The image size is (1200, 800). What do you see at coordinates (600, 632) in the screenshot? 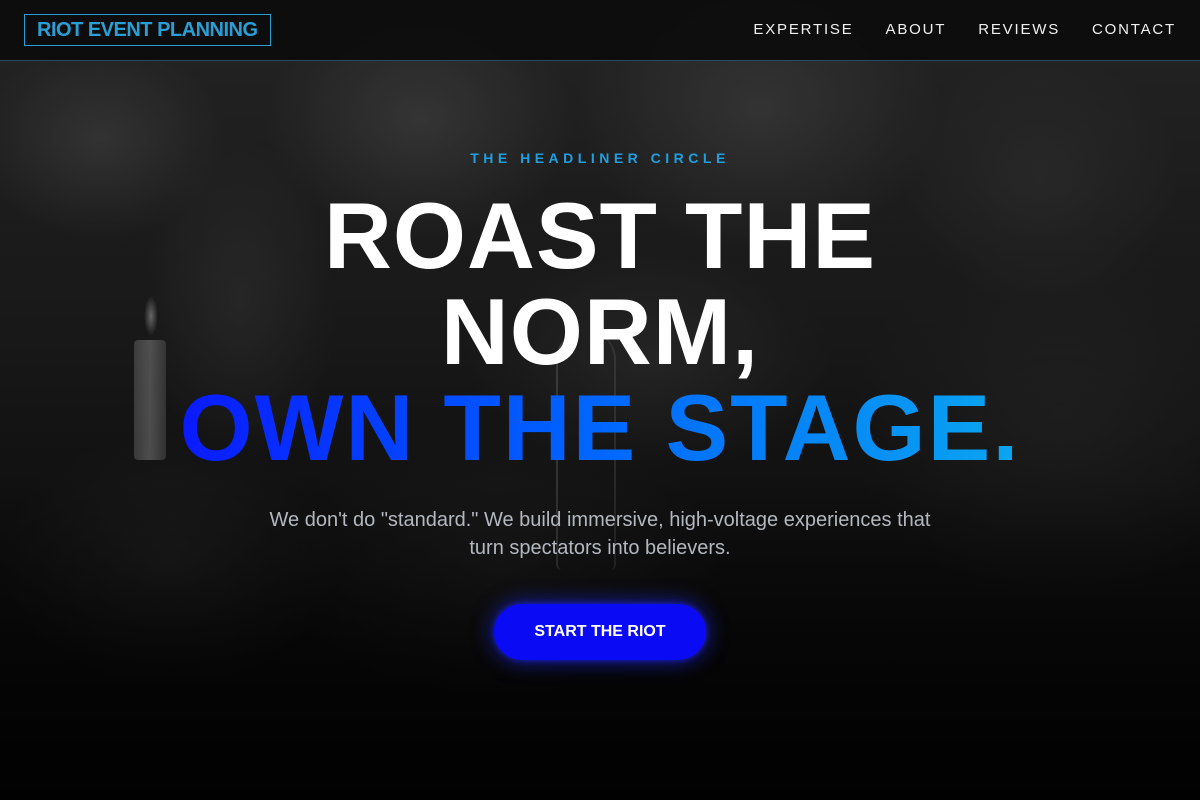
I see `start-riot-button: START THE RIOT` at bounding box center [600, 632].